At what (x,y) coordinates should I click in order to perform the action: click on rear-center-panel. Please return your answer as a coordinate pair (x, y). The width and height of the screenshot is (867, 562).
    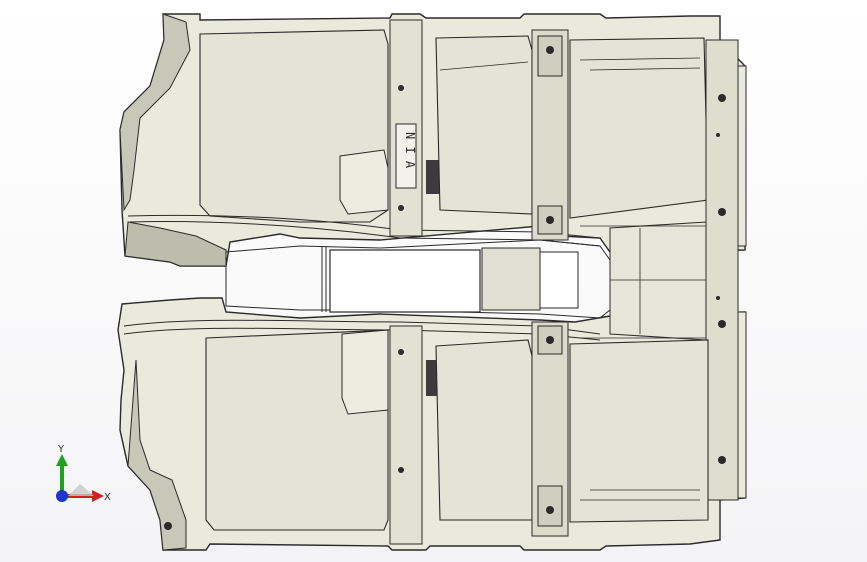
    Looking at the image, I should click on (658, 281).